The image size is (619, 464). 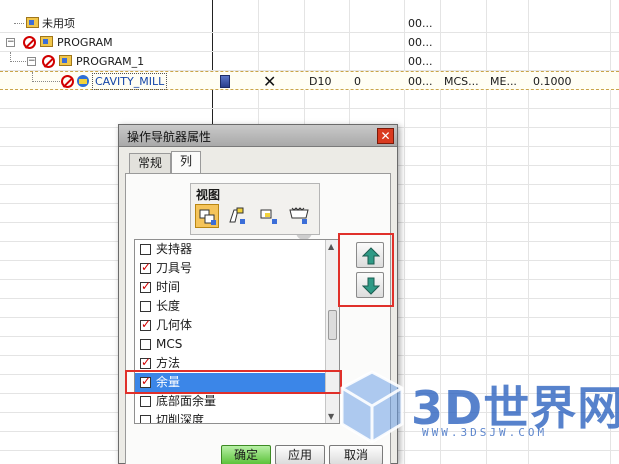 What do you see at coordinates (230, 306) in the screenshot?
I see `list-item: 长度` at bounding box center [230, 306].